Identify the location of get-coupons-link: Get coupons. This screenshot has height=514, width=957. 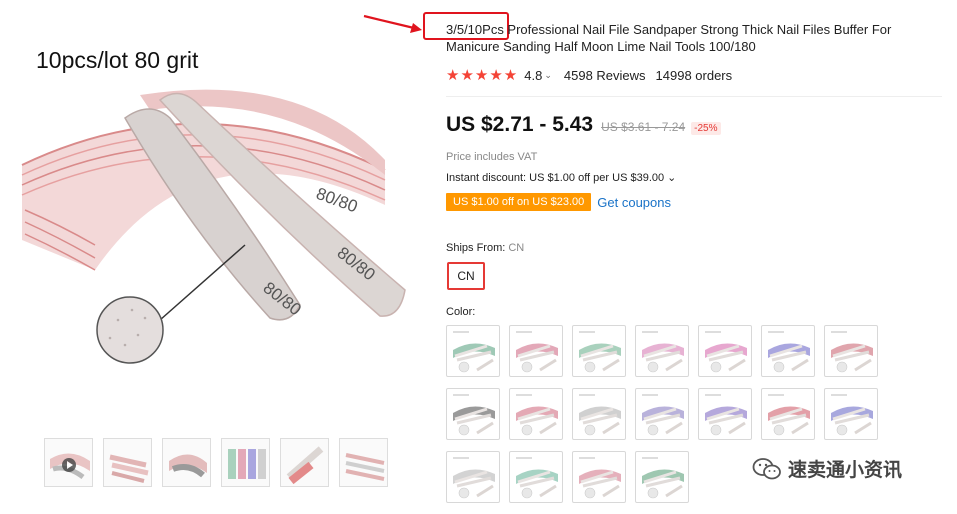
(634, 202).